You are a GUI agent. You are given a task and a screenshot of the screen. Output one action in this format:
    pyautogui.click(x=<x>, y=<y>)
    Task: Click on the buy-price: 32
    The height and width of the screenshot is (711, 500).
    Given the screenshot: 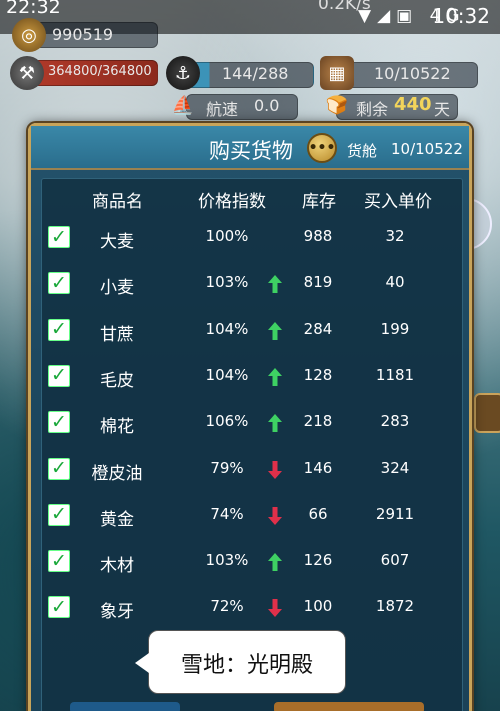 What is the action you would take?
    pyautogui.click(x=395, y=236)
    